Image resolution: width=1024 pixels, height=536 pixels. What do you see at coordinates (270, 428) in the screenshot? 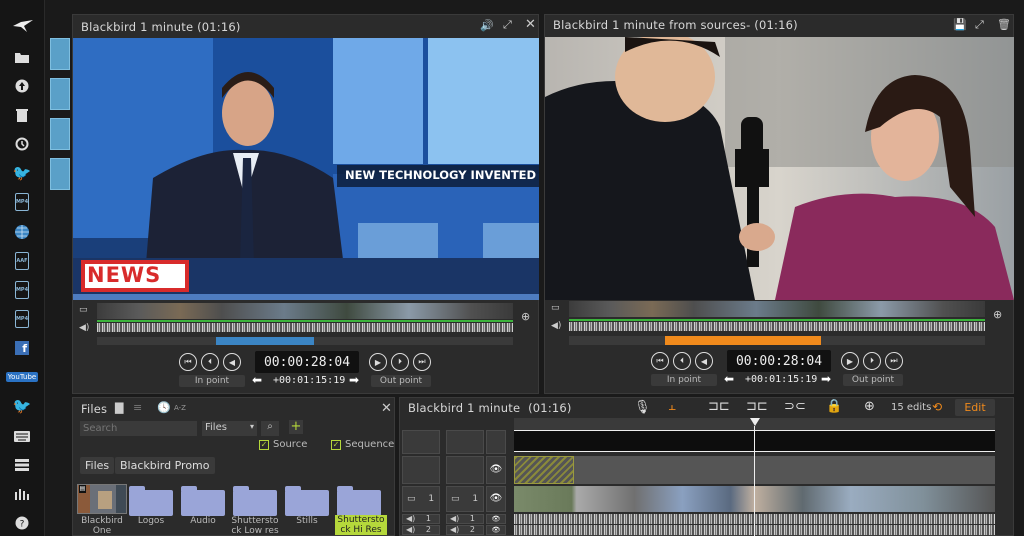
I see `search-icon: ⌕` at bounding box center [270, 428].